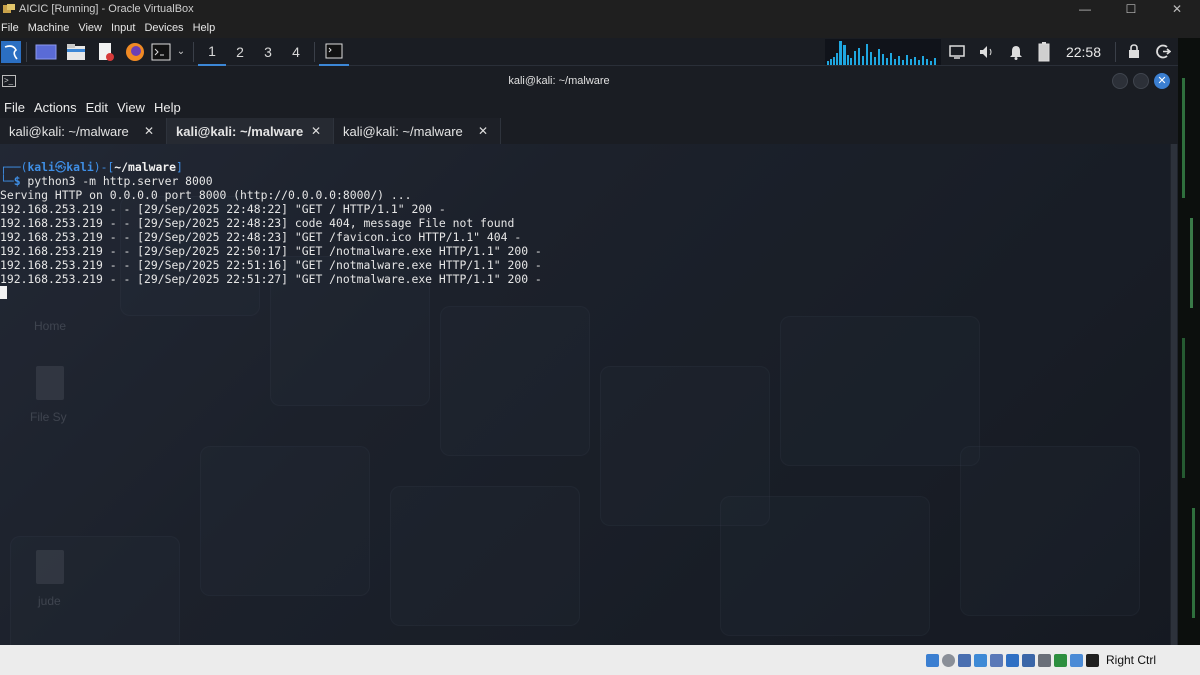  I want to click on terminal-title: kali@kali: ~/malware, so click(559, 81).